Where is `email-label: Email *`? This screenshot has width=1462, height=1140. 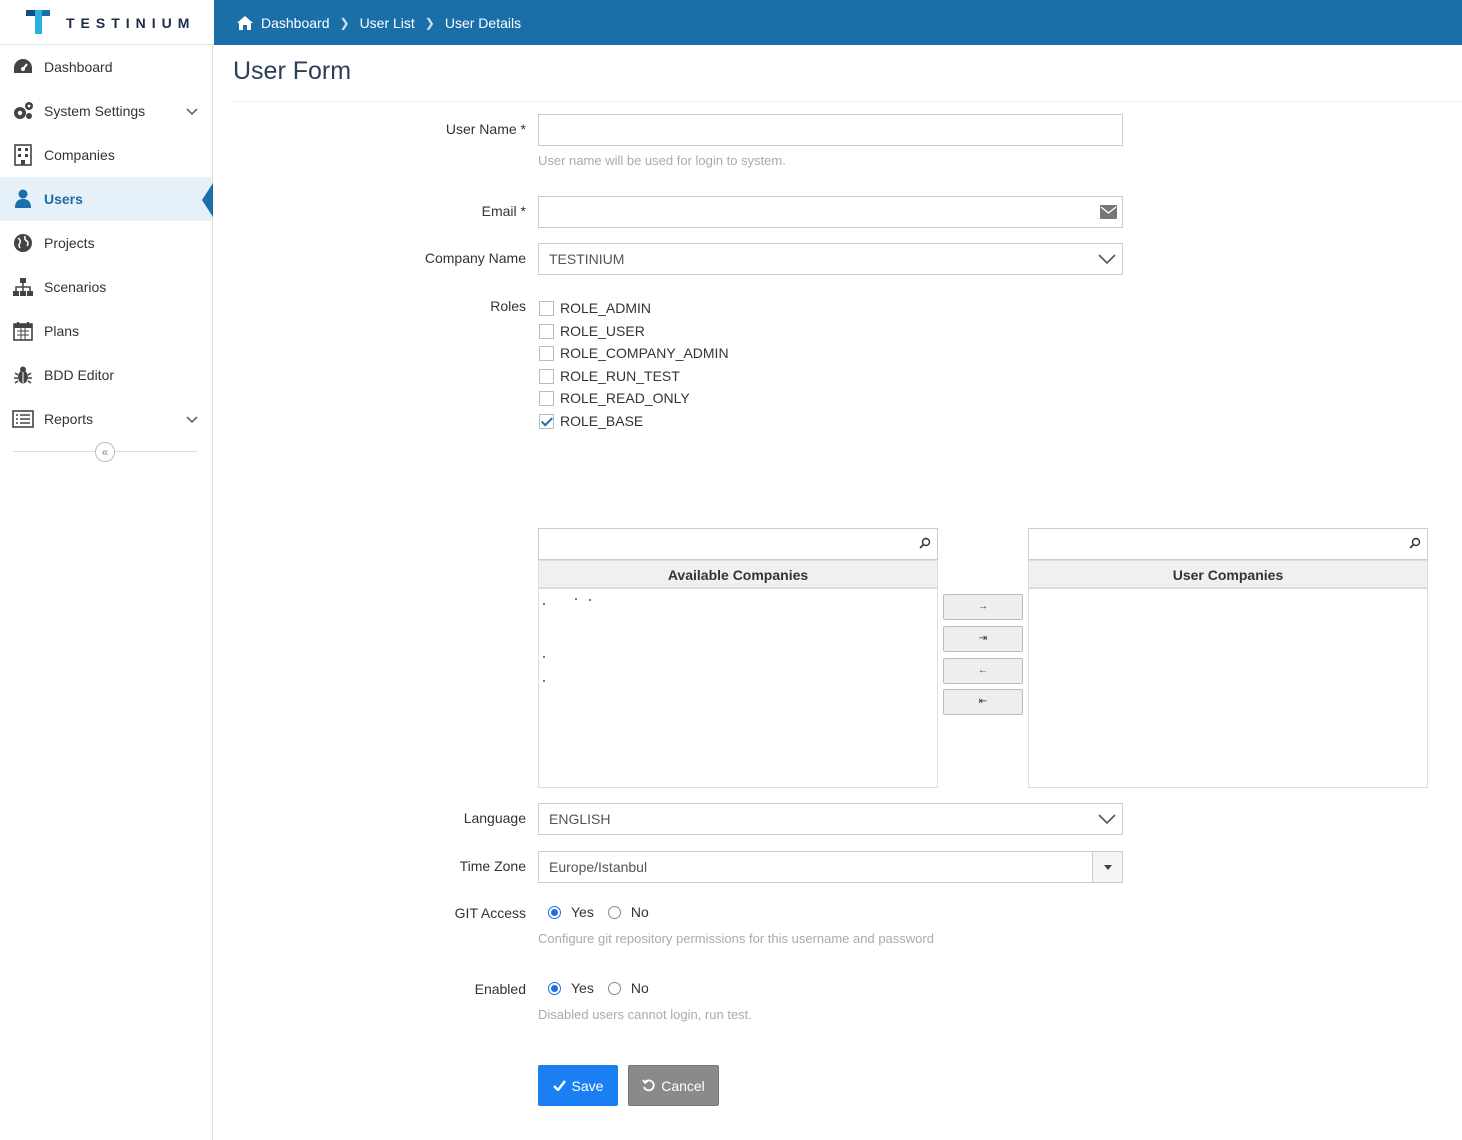 email-label: Email * is located at coordinates (503, 211).